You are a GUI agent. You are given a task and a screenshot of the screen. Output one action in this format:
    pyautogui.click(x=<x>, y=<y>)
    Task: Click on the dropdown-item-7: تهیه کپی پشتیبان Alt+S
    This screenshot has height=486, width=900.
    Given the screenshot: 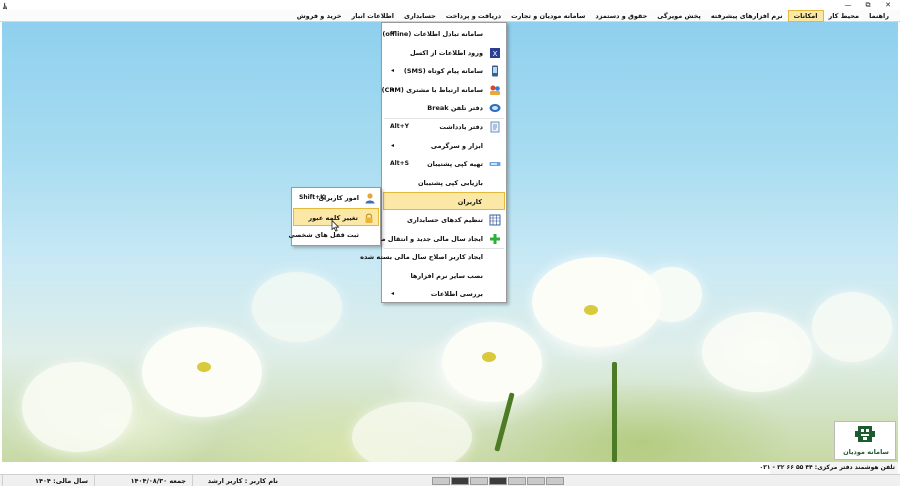 What is the action you would take?
    pyautogui.click(x=444, y=164)
    